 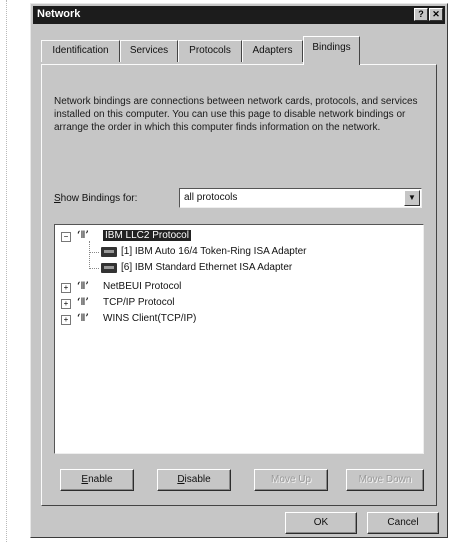 What do you see at coordinates (214, 251) in the screenshot?
I see `tree-item-label: [1] IBM Auto 16/4 Token-Ring ISA Adapter` at bounding box center [214, 251].